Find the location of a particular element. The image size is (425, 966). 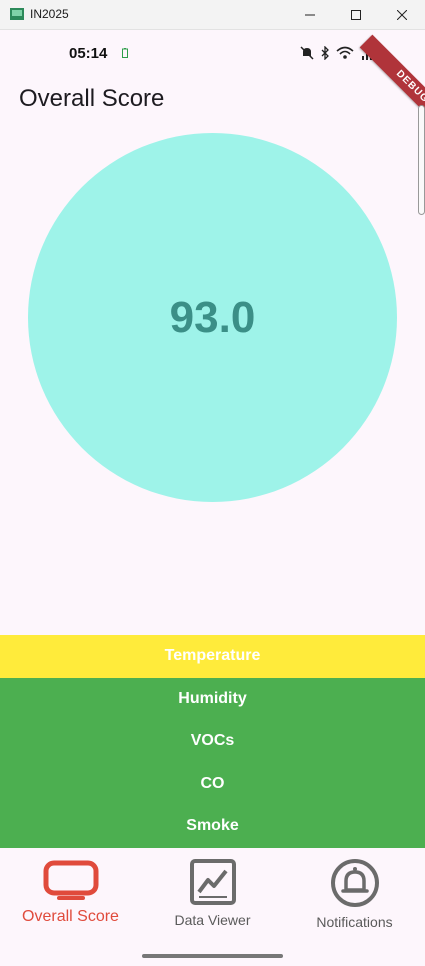

chart-icon is located at coordinates (212, 882).